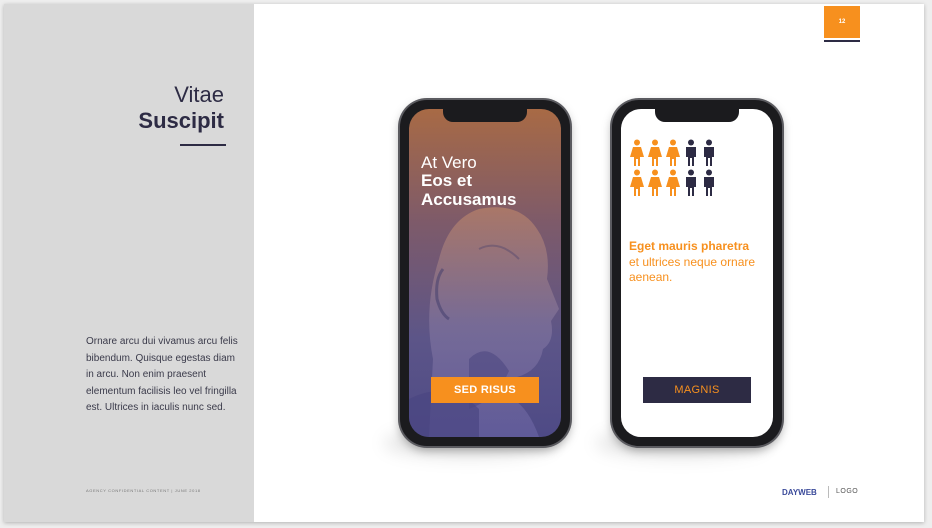  Describe the element at coordinates (692, 269) in the screenshot. I see `stat-subtext: et ultrices neque ornare aenean.` at that location.